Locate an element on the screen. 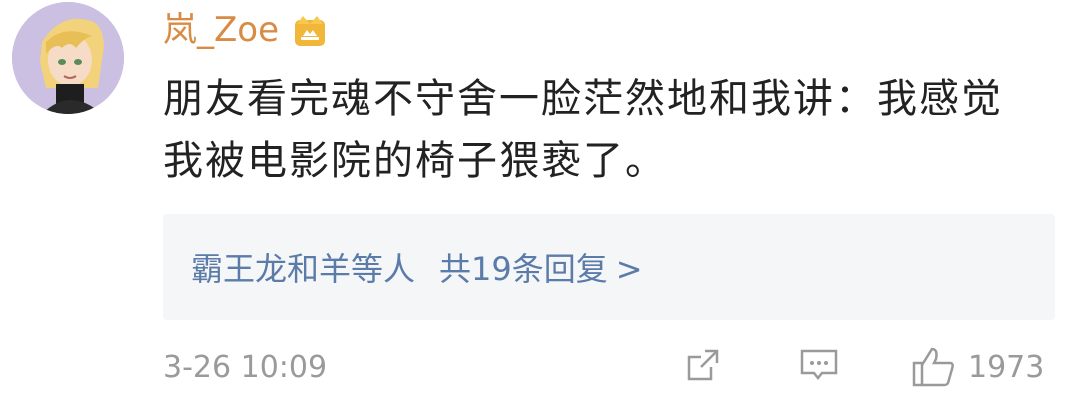 The height and width of the screenshot is (410, 1080). avatar is located at coordinates (68, 58).